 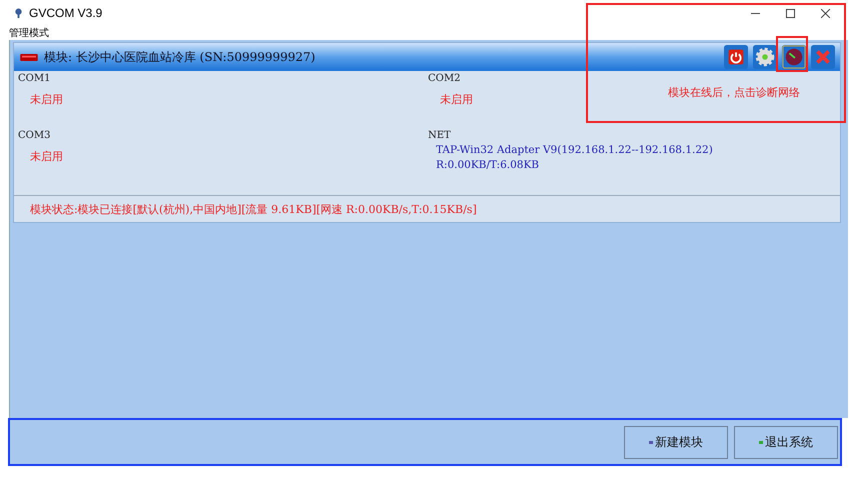 What do you see at coordinates (794, 57) in the screenshot?
I see `gauge-icon` at bounding box center [794, 57].